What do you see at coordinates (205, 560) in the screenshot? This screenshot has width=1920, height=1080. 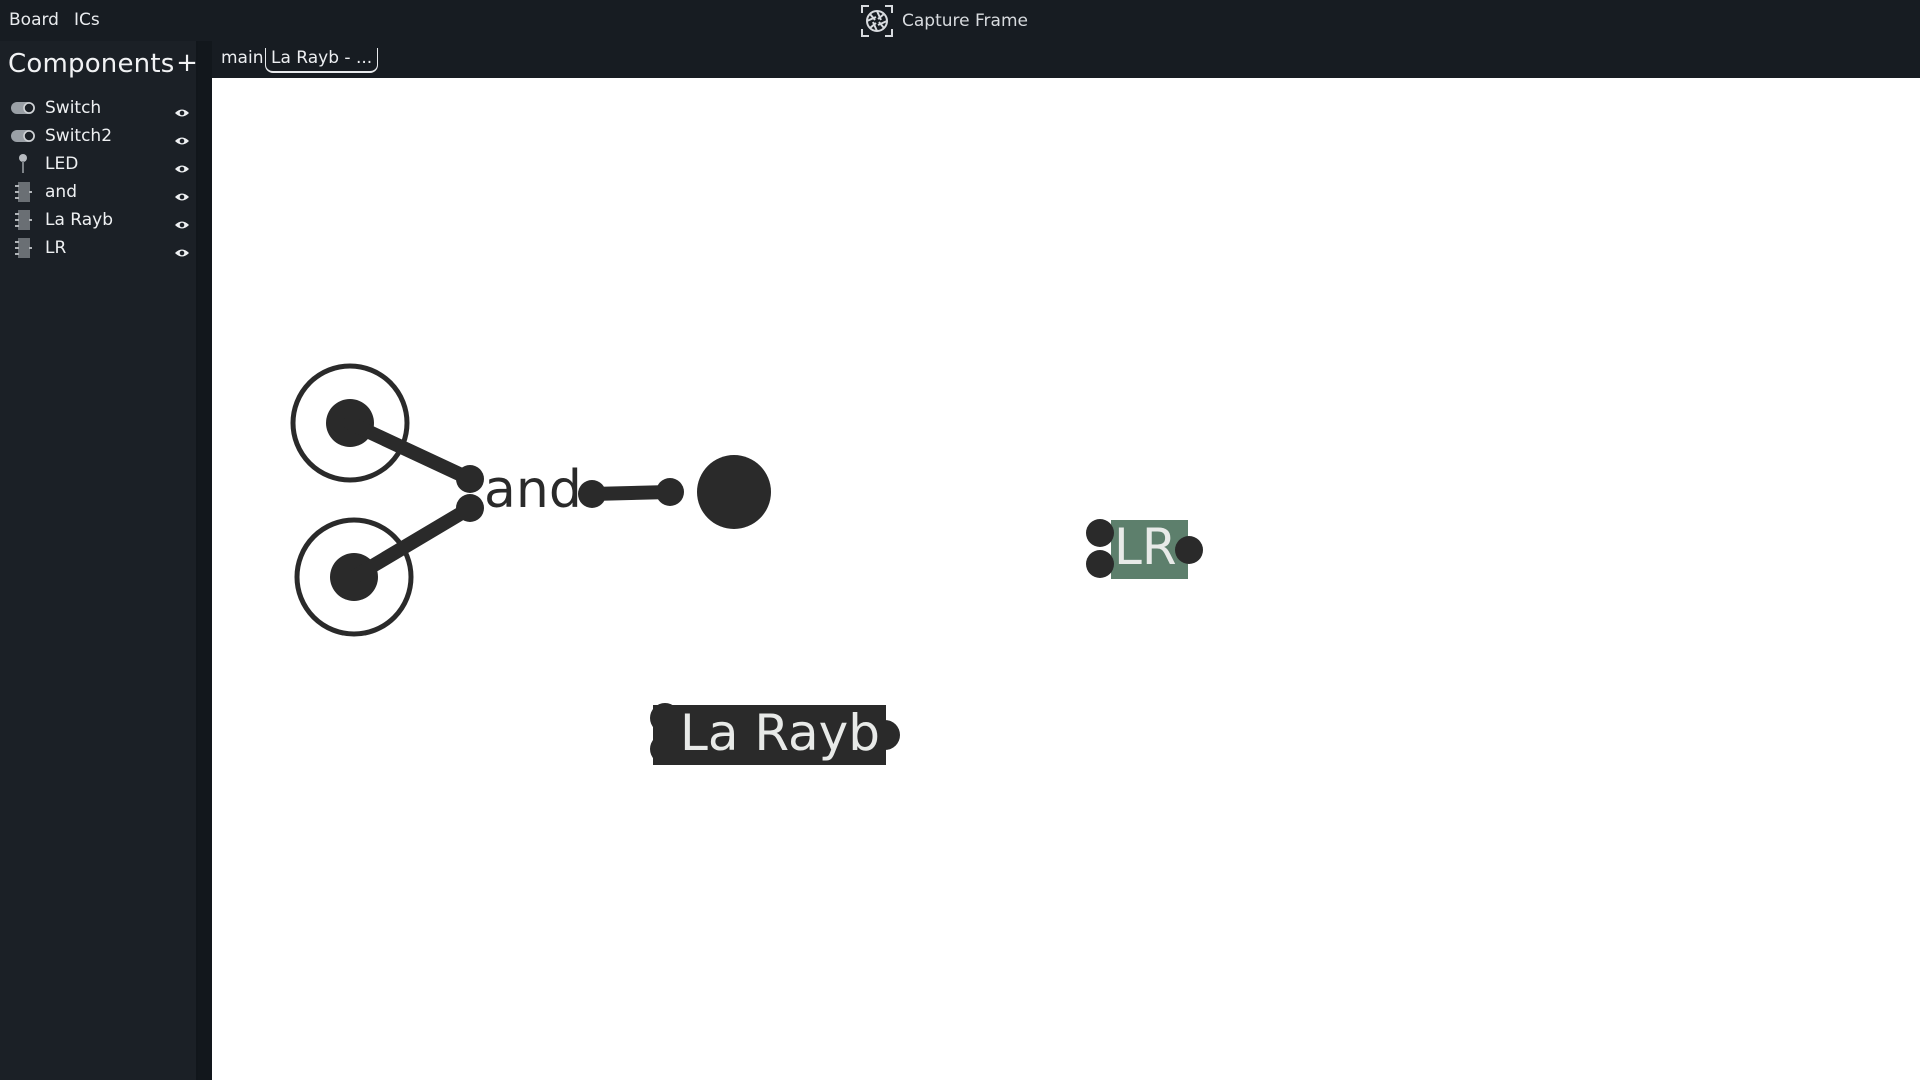 I see `sidebar-scrollbar` at bounding box center [205, 560].